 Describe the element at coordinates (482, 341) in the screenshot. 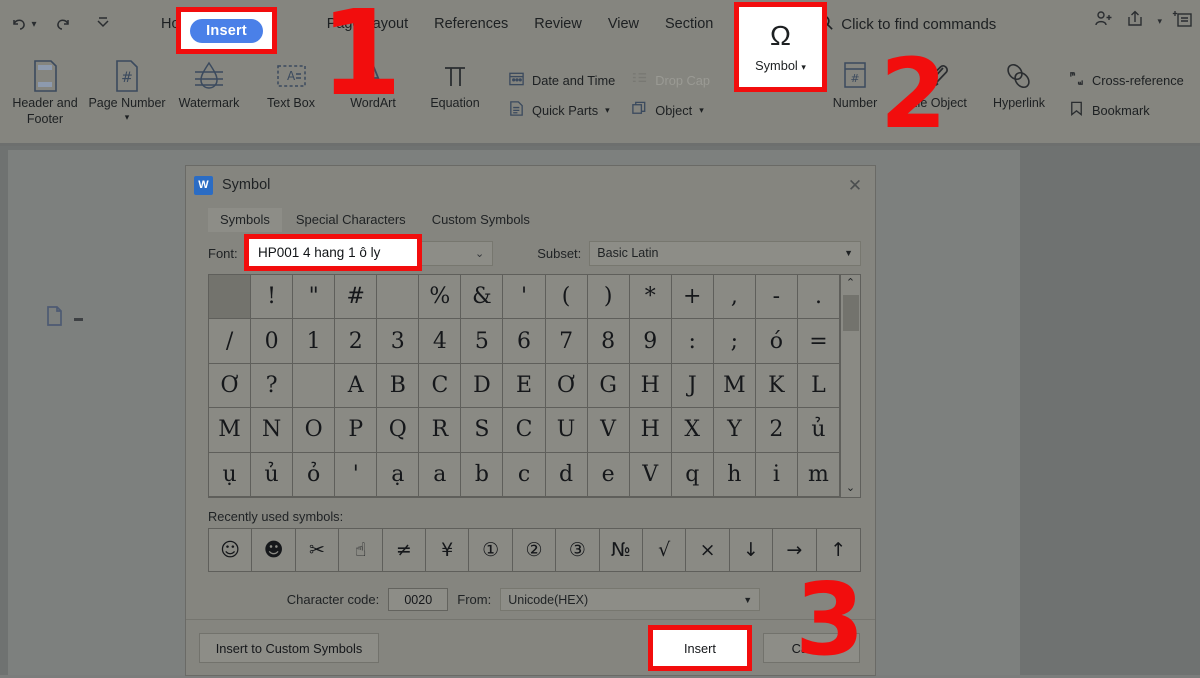

I see `symbol-cell: 5` at that location.